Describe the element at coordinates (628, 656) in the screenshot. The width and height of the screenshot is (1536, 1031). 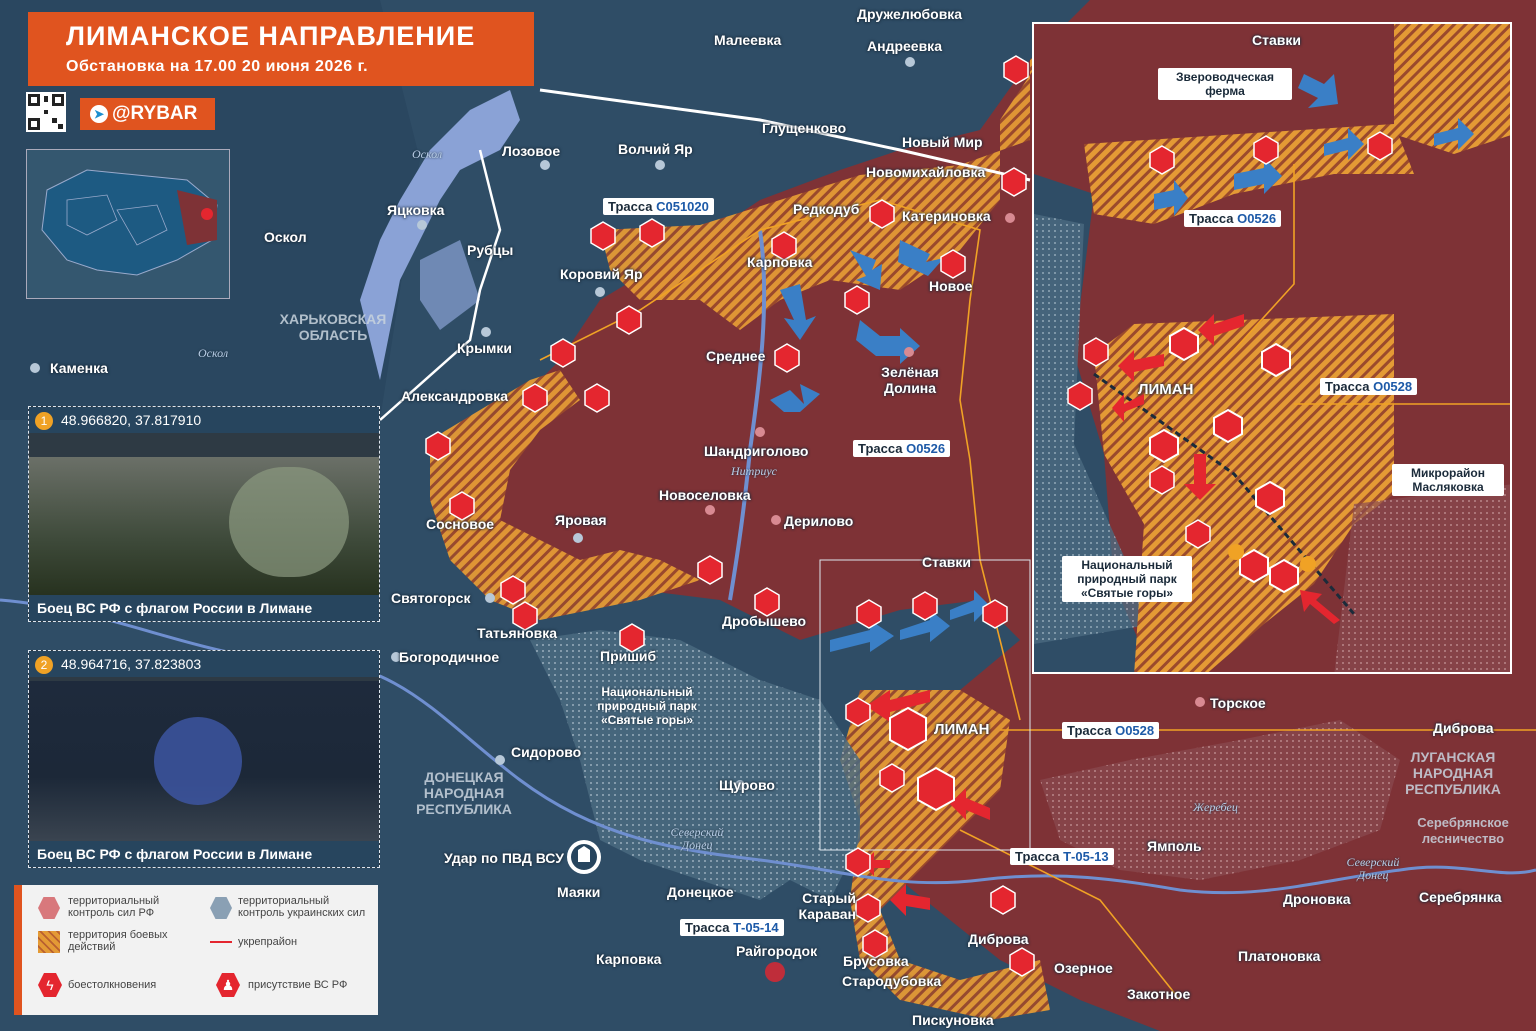
I see `label-prishib: Пришиб` at that location.